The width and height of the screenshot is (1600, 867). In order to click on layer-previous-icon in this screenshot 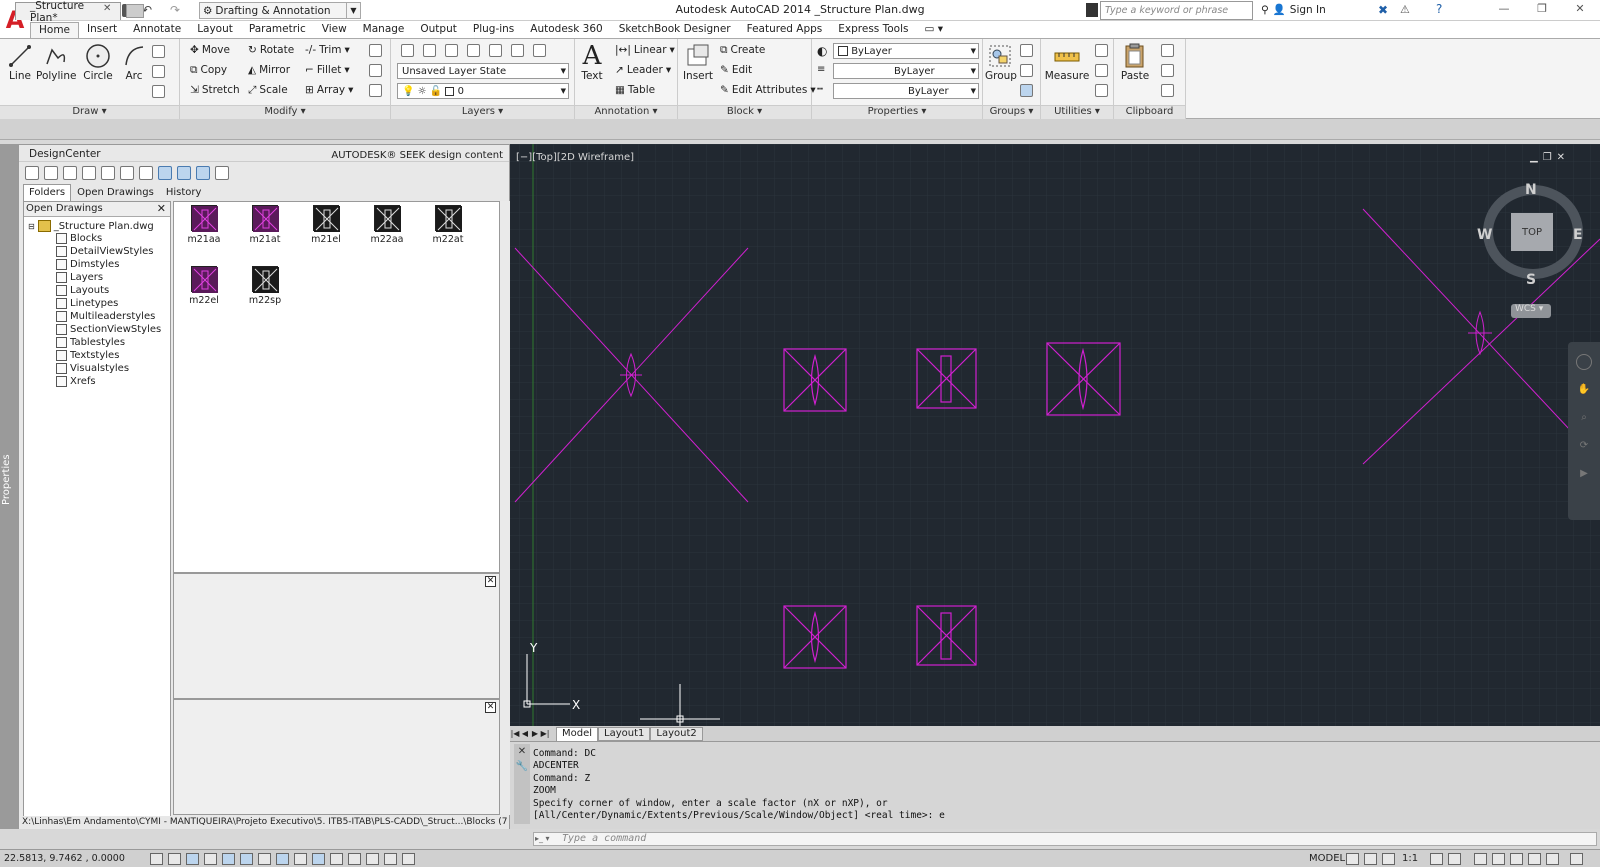, I will do `click(451, 50)`.